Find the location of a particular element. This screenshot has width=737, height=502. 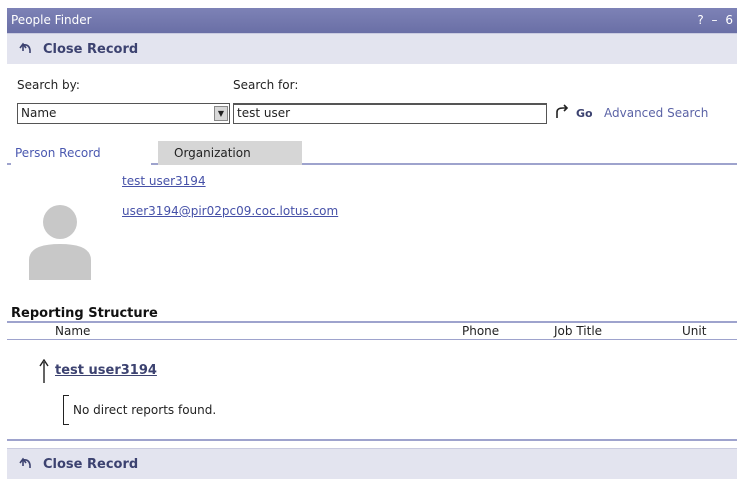

close-record-bar-top: Close Record is located at coordinates (372, 48).